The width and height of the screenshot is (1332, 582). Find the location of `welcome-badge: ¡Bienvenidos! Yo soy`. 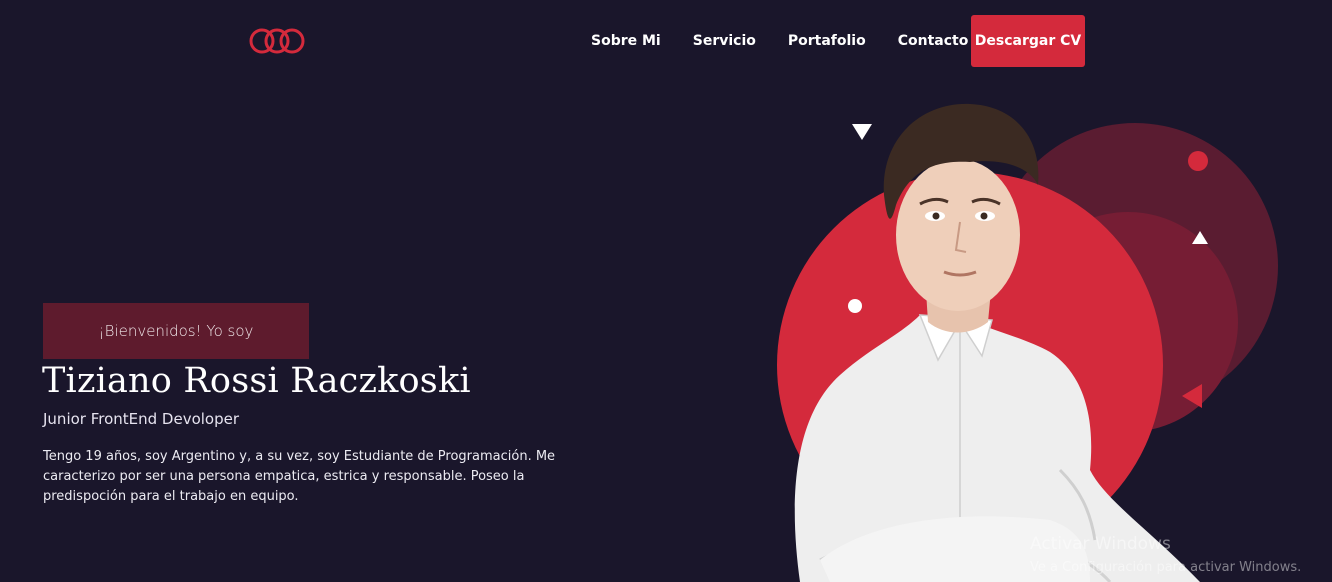

welcome-badge: ¡Bienvenidos! Yo soy is located at coordinates (176, 331).